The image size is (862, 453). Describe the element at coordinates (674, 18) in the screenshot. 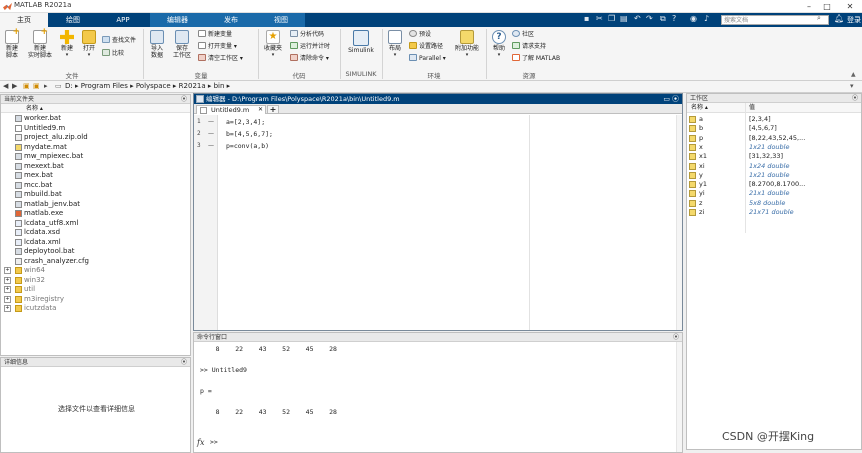

I see `help-quick-icon: ?` at that location.